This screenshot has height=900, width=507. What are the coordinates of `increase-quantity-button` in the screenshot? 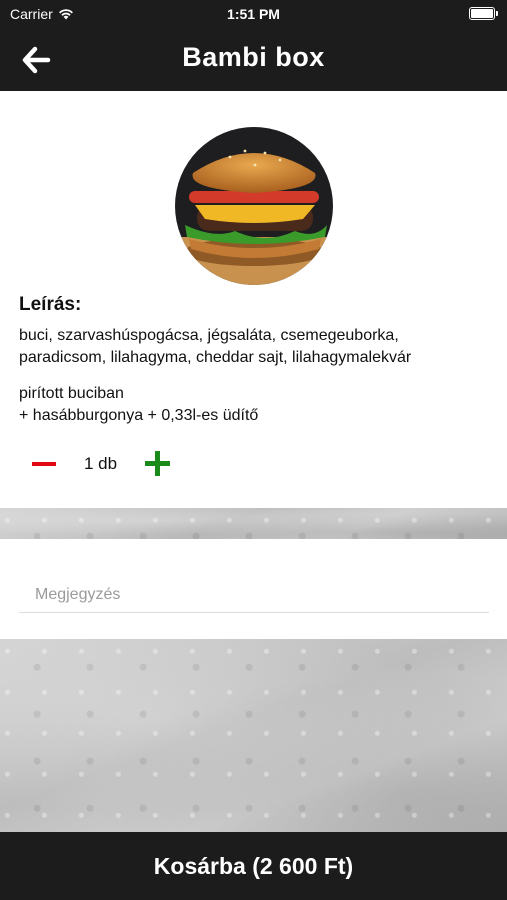 It's located at (157, 463).